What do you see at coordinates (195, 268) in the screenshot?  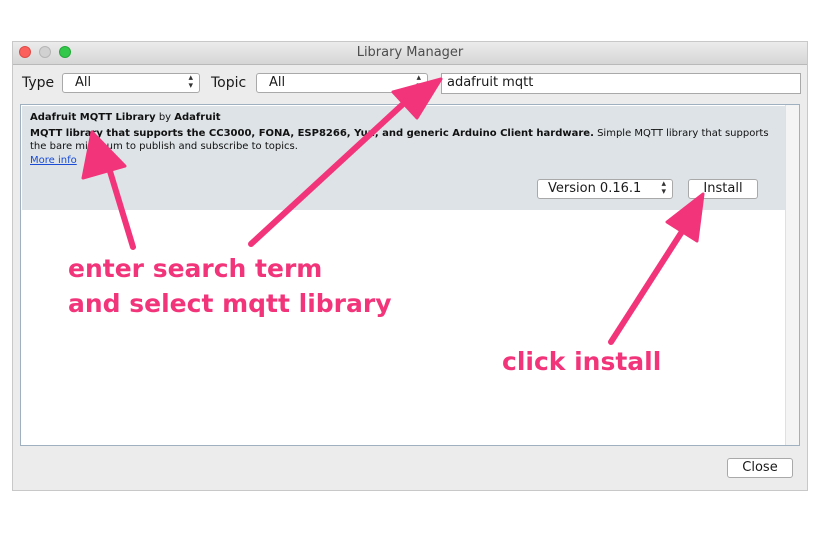 I see `annotation-search-text: enter search term` at bounding box center [195, 268].